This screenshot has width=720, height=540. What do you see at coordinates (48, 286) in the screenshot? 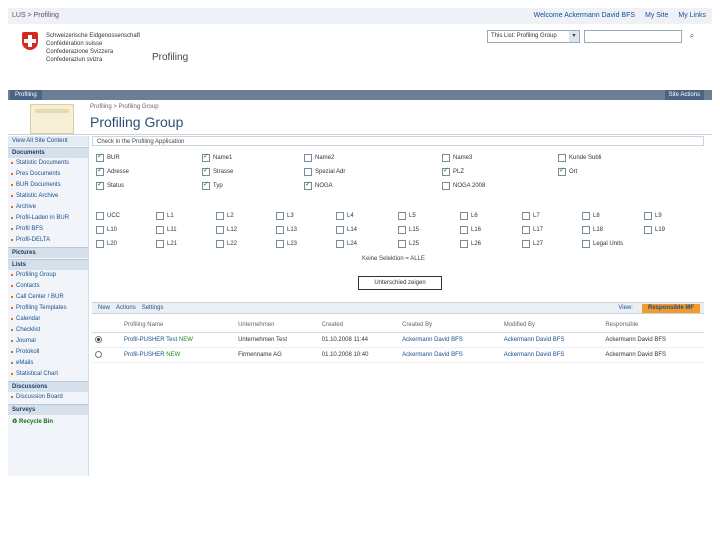
I see `nav-item: Contacts` at bounding box center [48, 286].